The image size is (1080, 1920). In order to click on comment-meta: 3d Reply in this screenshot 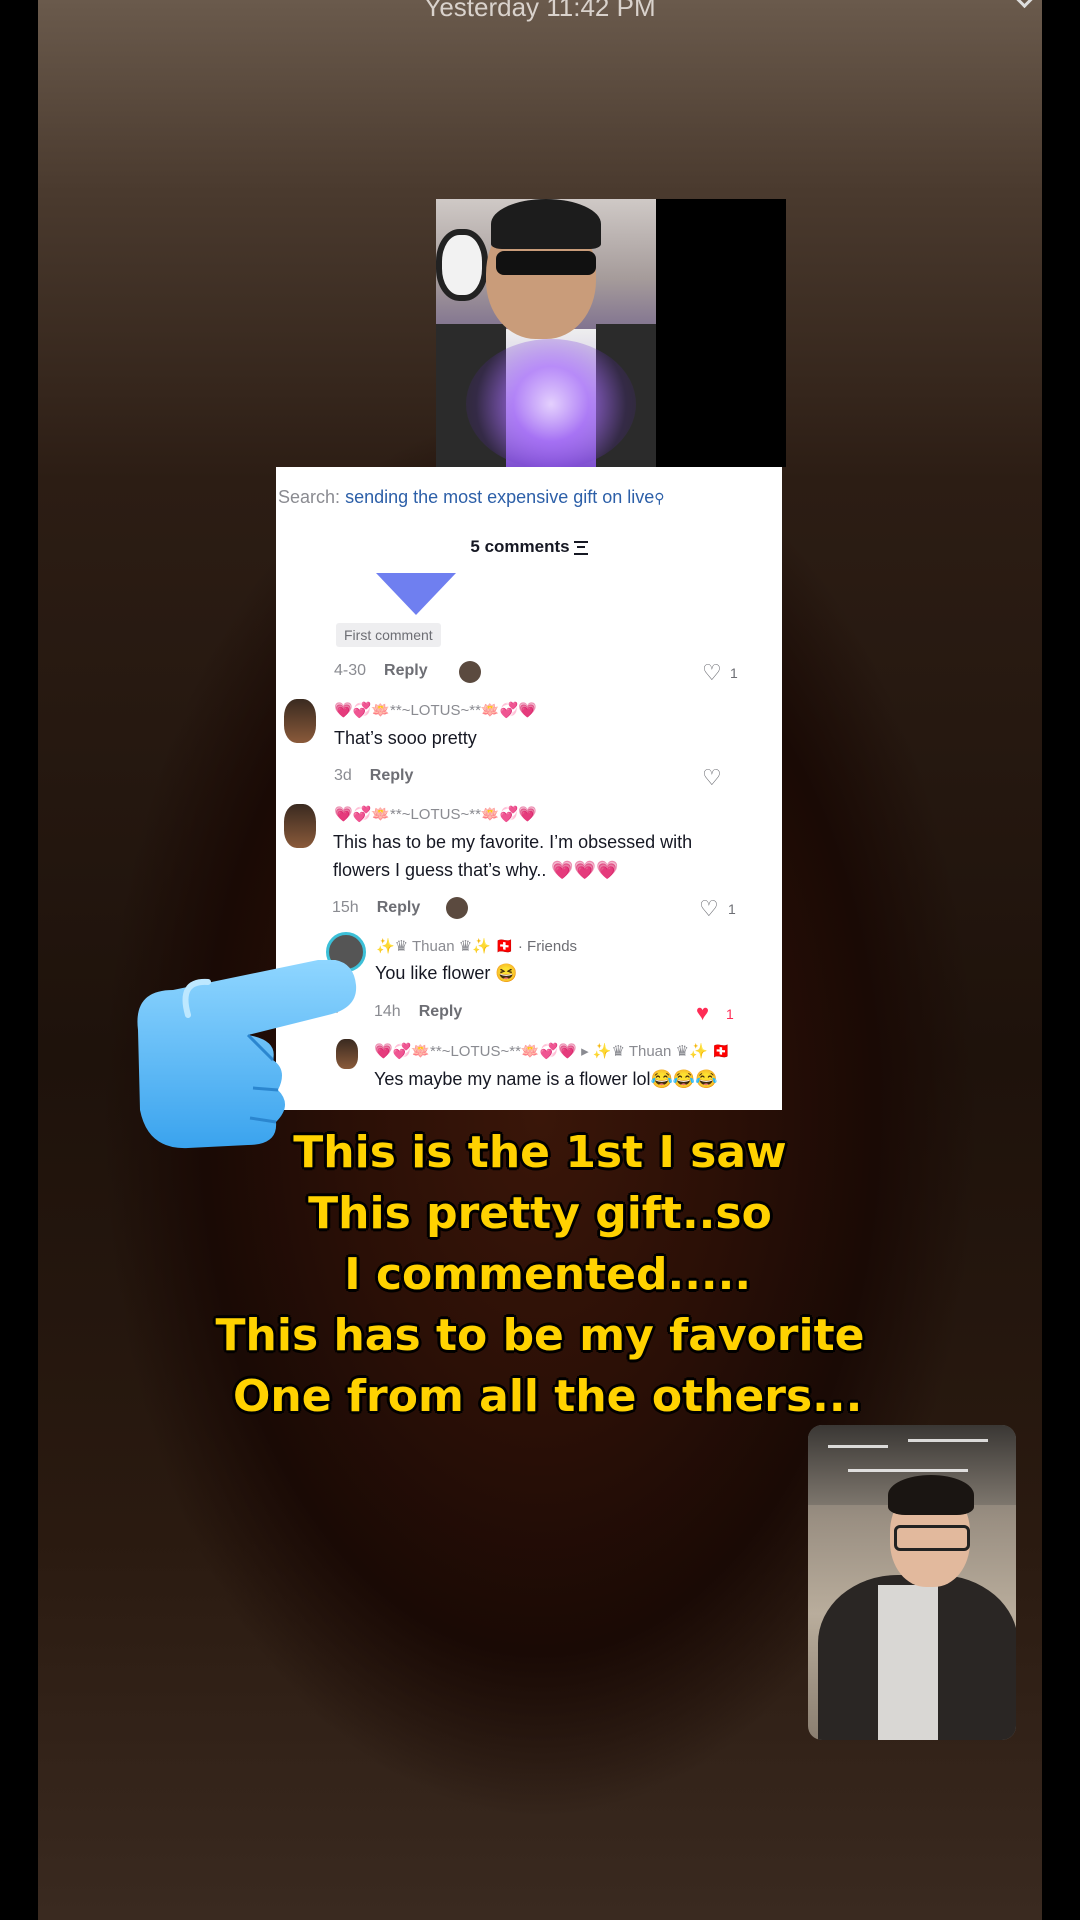, I will do `click(373, 776)`.